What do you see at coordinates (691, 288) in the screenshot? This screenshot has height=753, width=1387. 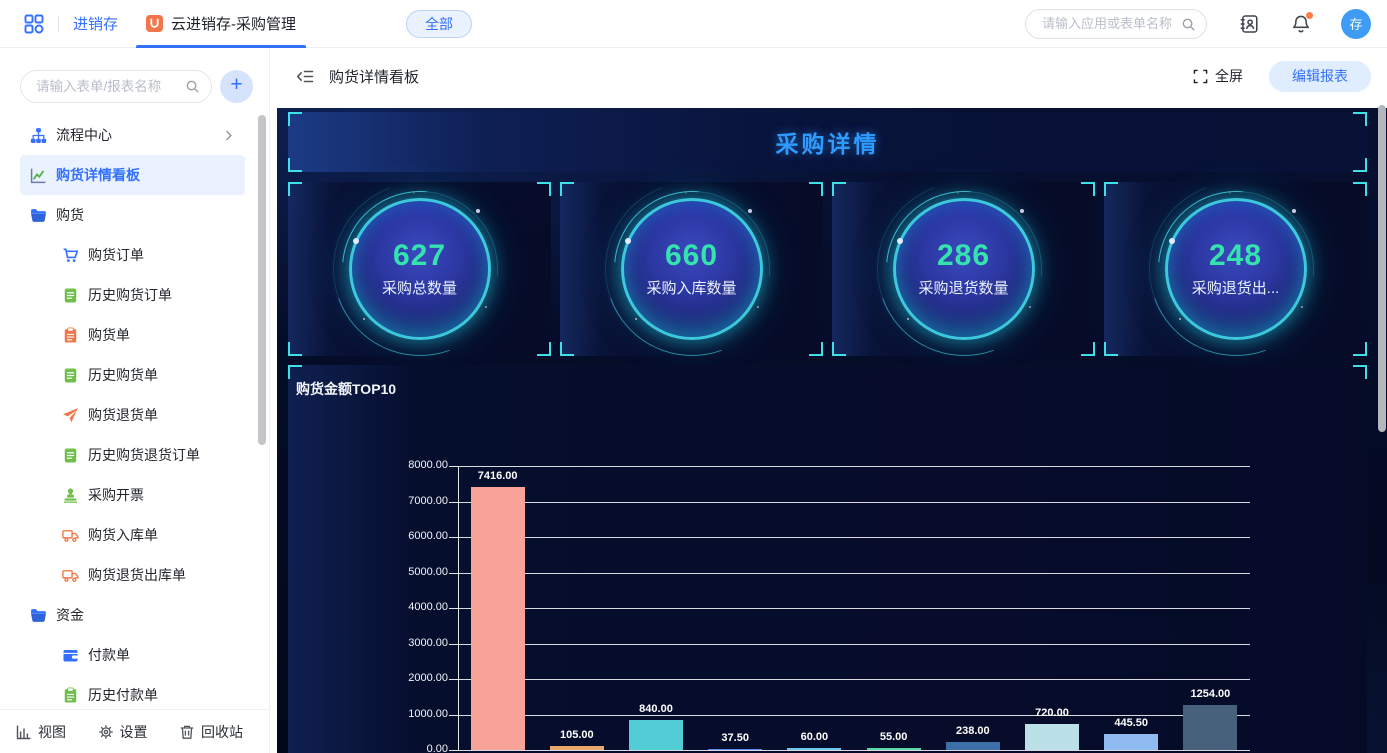 I see `stat-label: 采购入库数量` at bounding box center [691, 288].